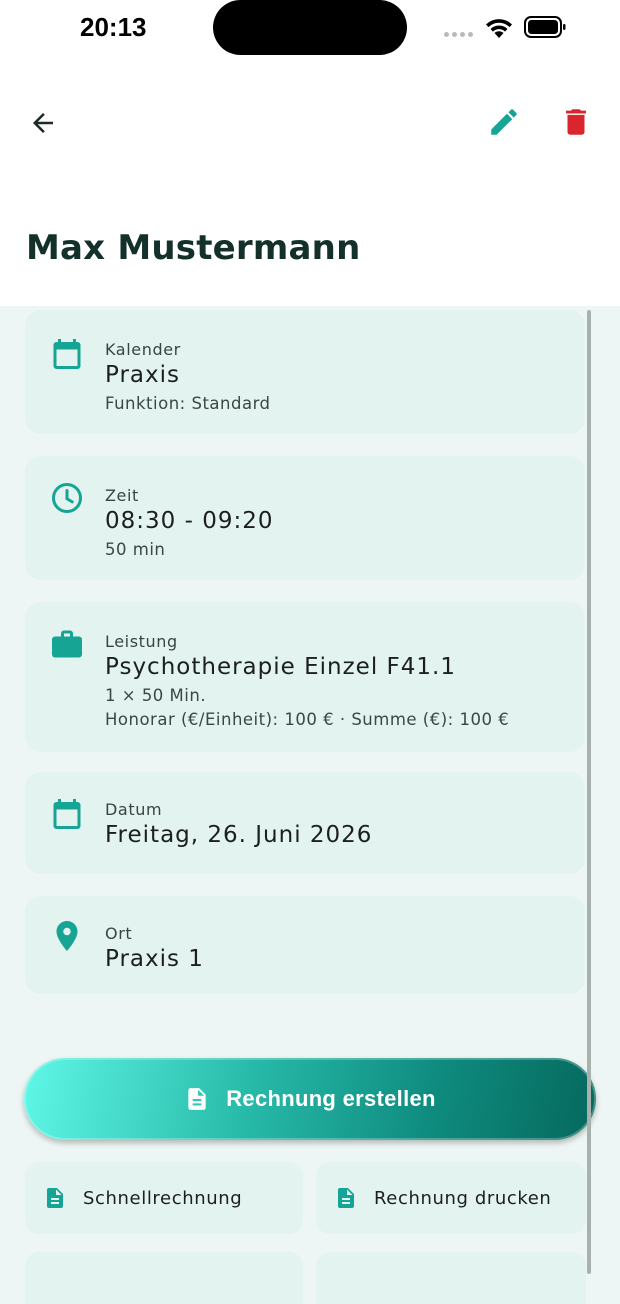 The height and width of the screenshot is (1304, 620). I want to click on calendar-card: Kalender Praxis Funktion: Standard, so click(305, 372).